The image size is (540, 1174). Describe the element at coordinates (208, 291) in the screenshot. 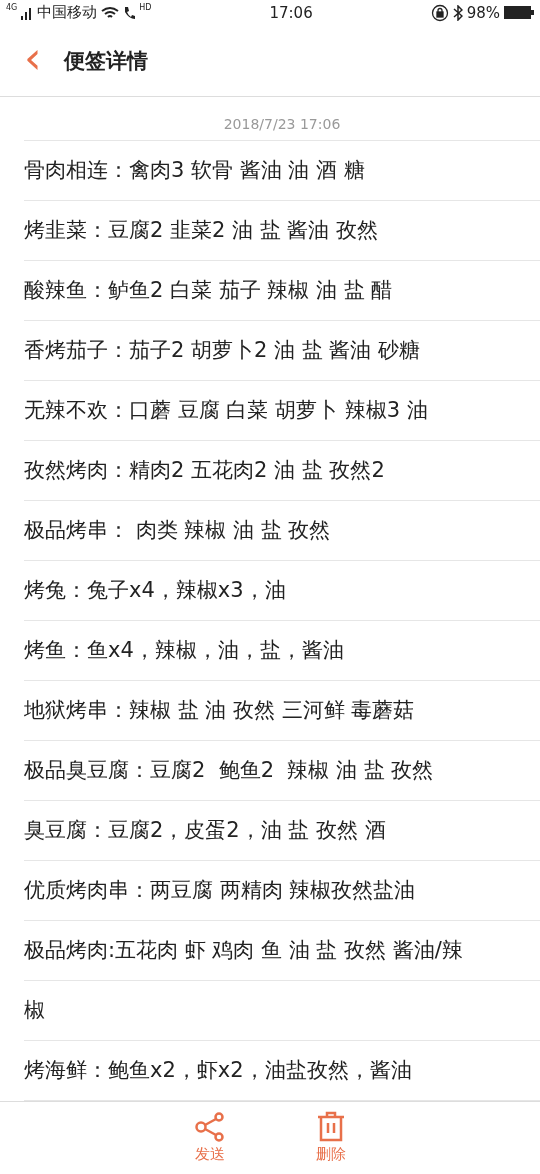

I see `note-line: 酸辣鱼：鲈鱼2 白菜 茄子 辣椒 油 盐 醋` at that location.